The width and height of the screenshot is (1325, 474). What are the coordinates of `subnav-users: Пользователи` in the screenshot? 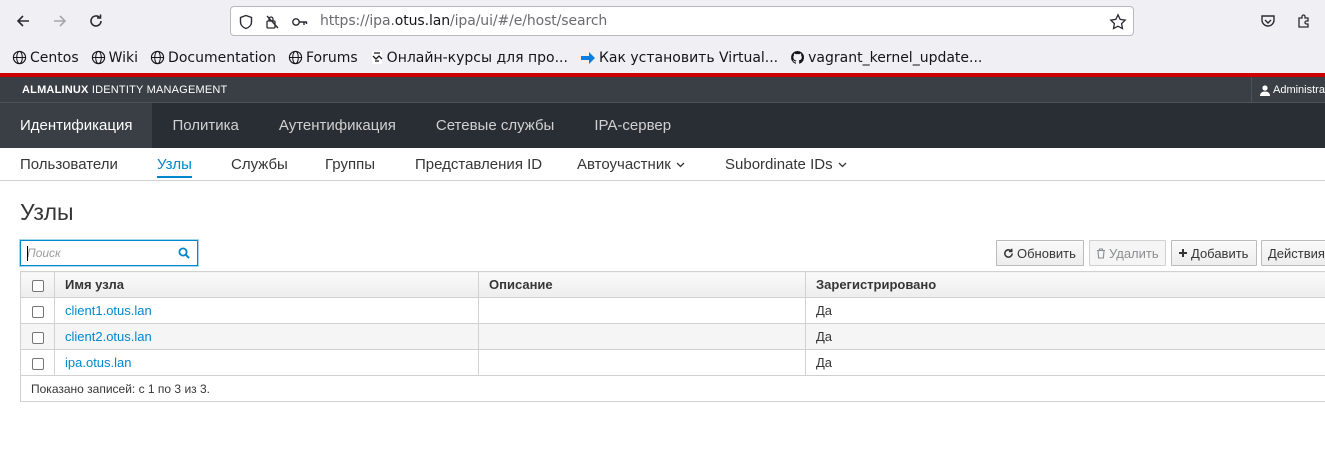 It's located at (69, 164).